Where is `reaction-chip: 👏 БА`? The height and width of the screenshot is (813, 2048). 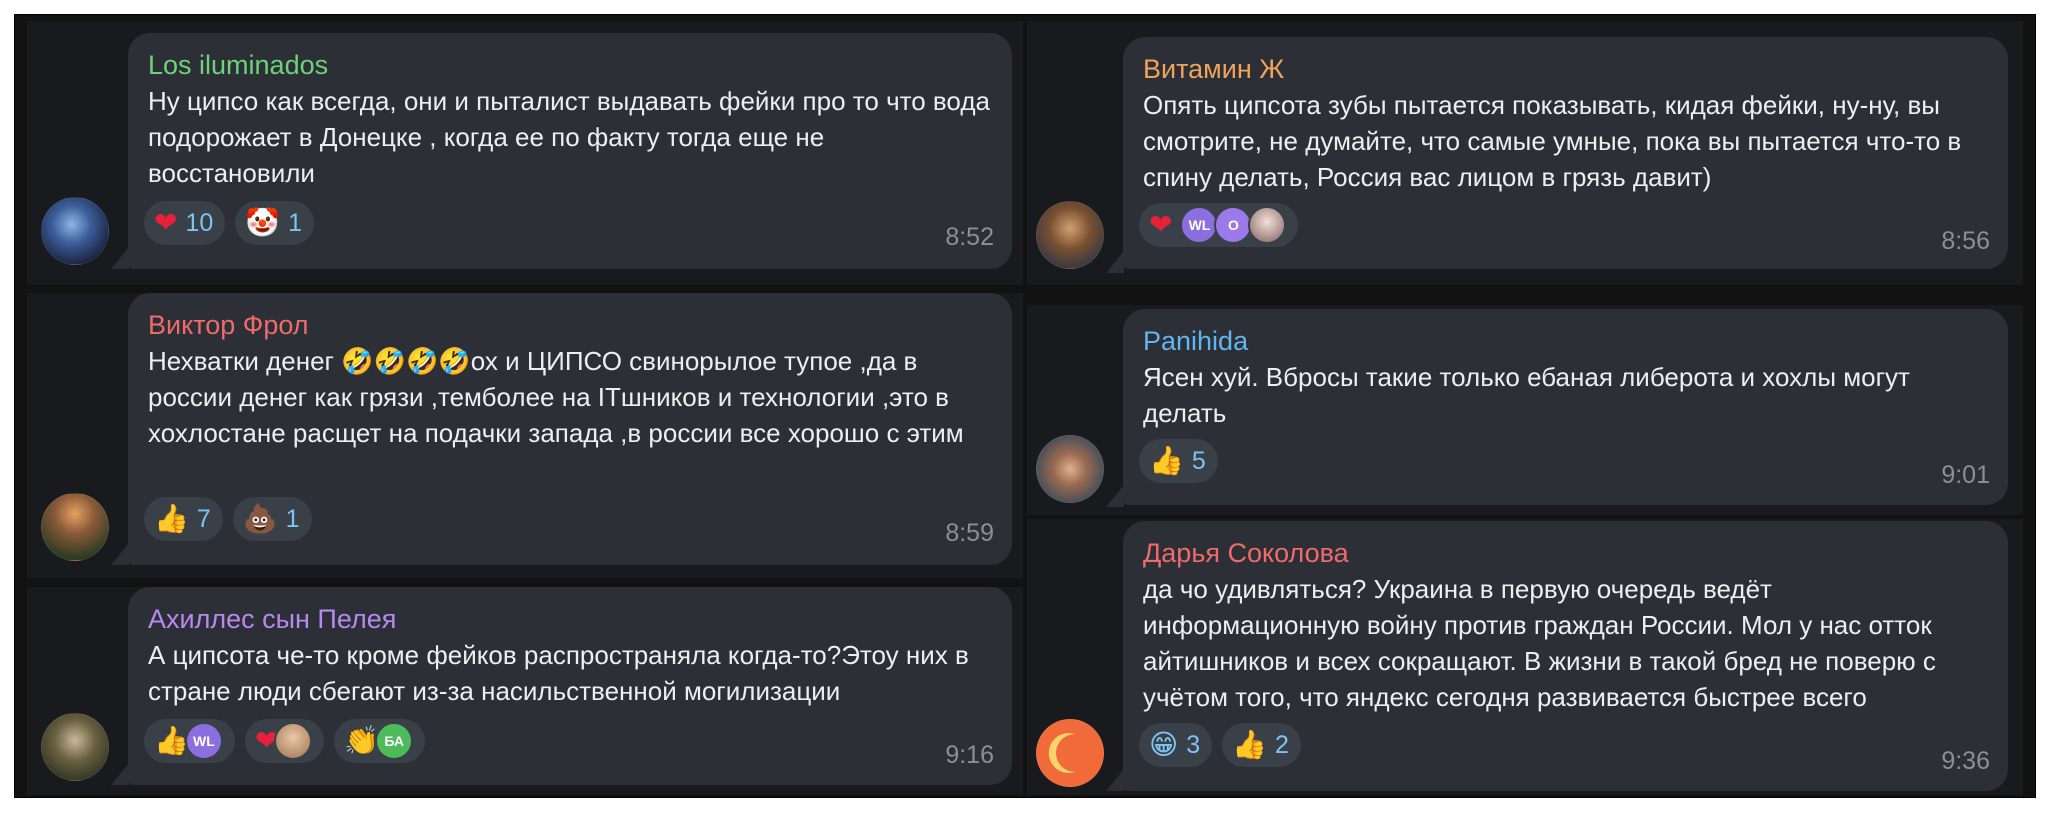 reaction-chip: 👏 БА is located at coordinates (380, 741).